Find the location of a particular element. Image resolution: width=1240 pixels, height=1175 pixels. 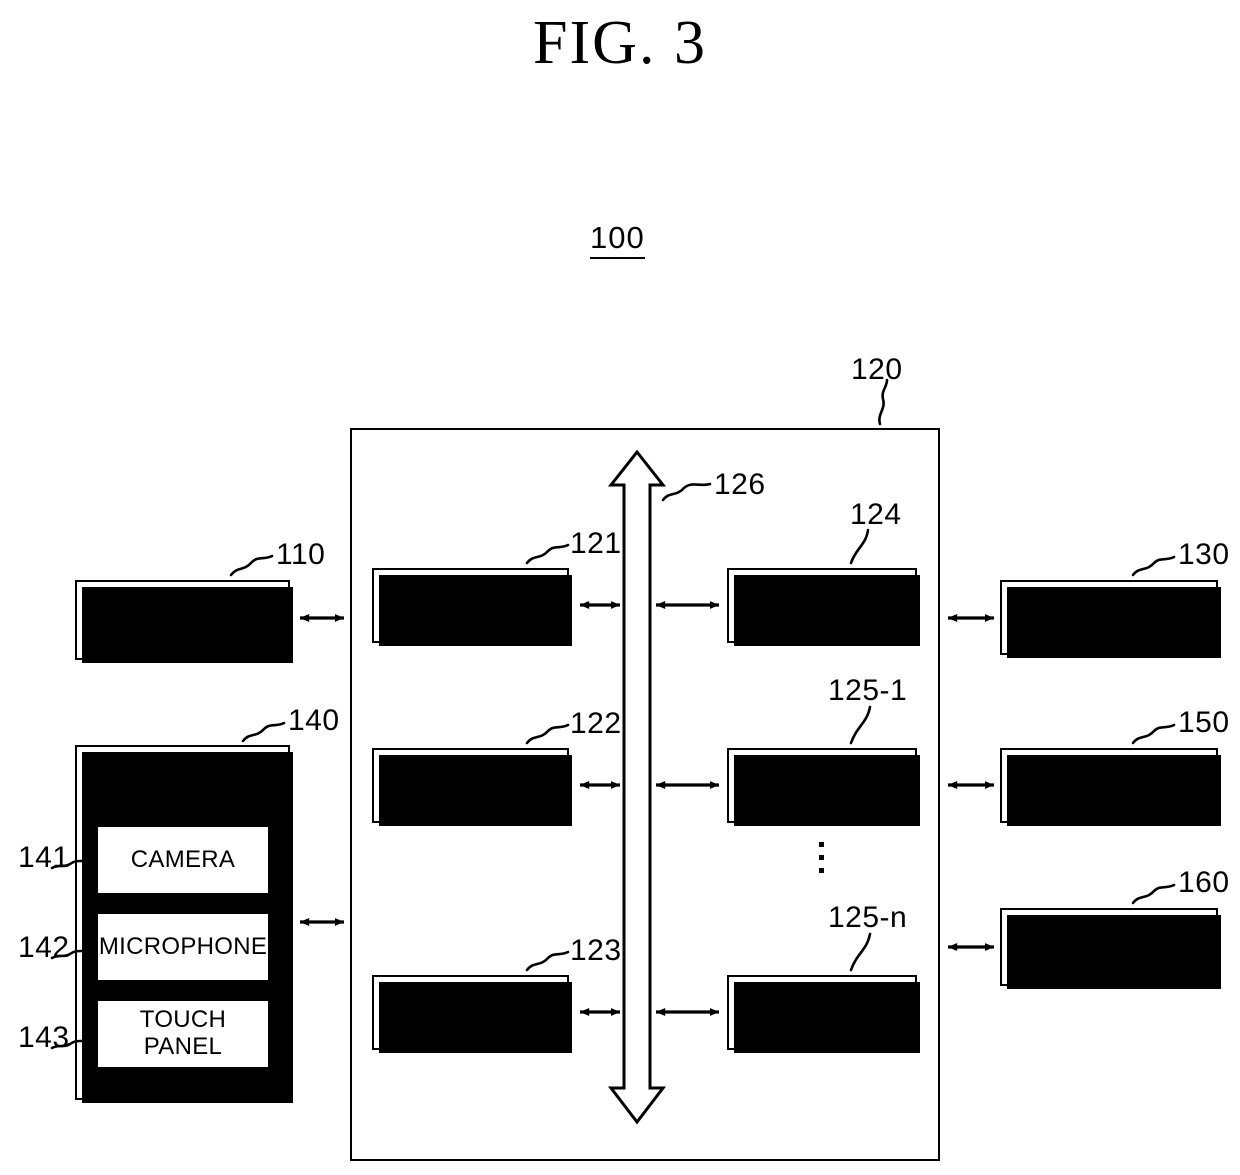

ref-123: 123 is located at coordinates (596, 950).